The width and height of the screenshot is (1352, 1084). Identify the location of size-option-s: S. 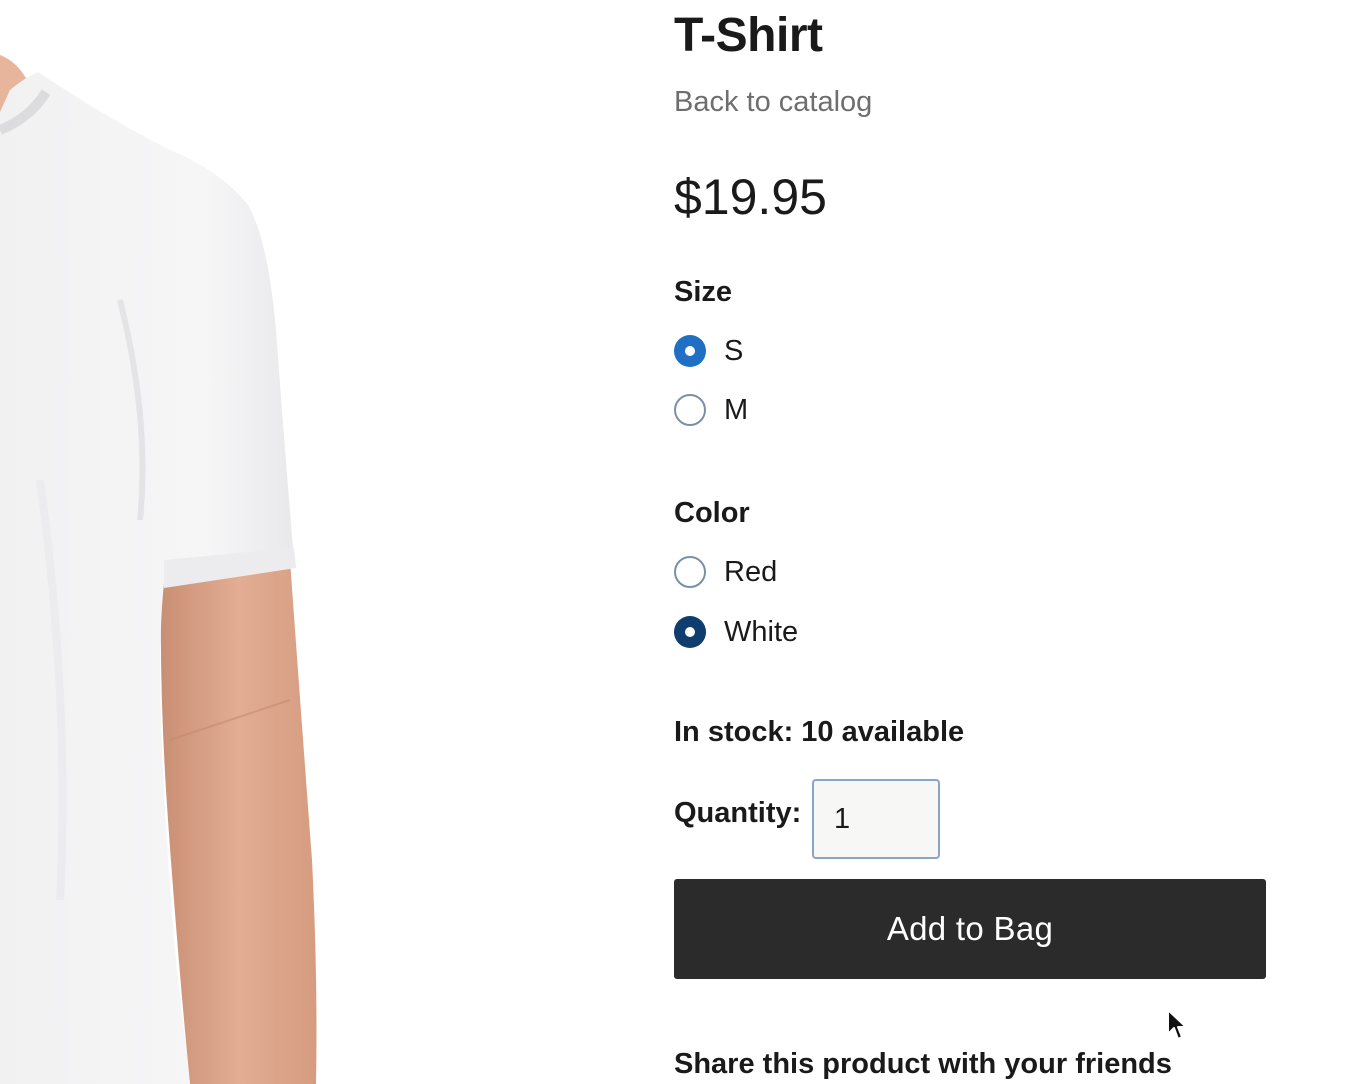
(708, 351).